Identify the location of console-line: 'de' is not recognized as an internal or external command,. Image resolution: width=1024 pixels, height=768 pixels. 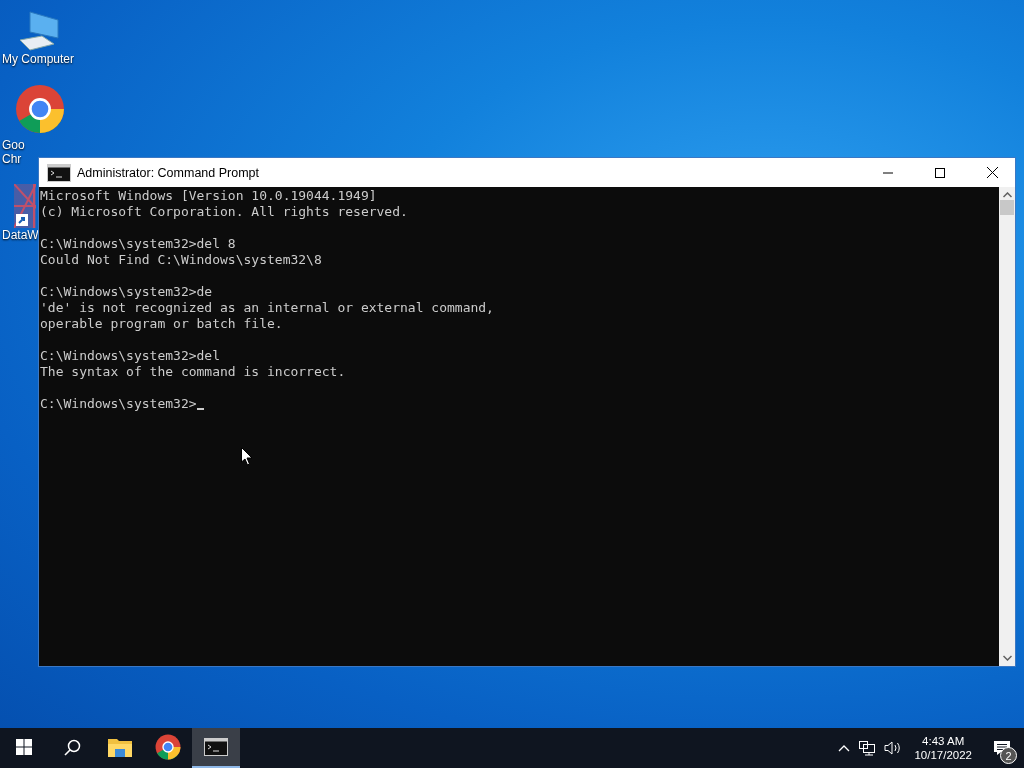
(267, 308).